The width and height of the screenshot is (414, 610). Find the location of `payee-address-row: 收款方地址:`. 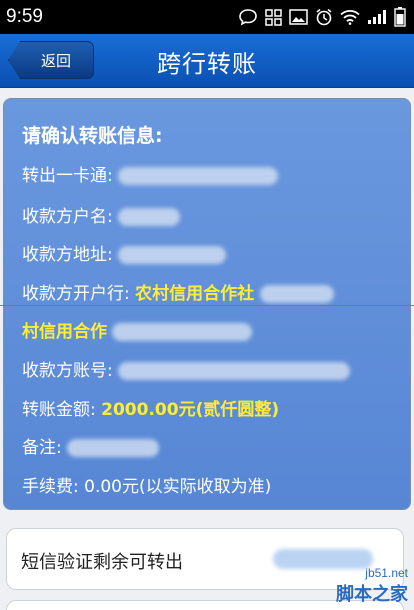

payee-address-row: 收款方地址: is located at coordinates (124, 252).